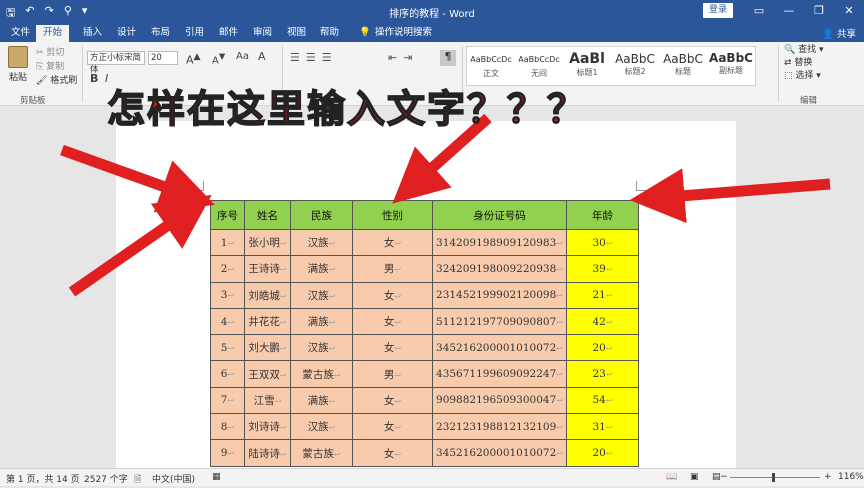 The image size is (864, 488). I want to click on arrow-left-top, so click(137, 178).